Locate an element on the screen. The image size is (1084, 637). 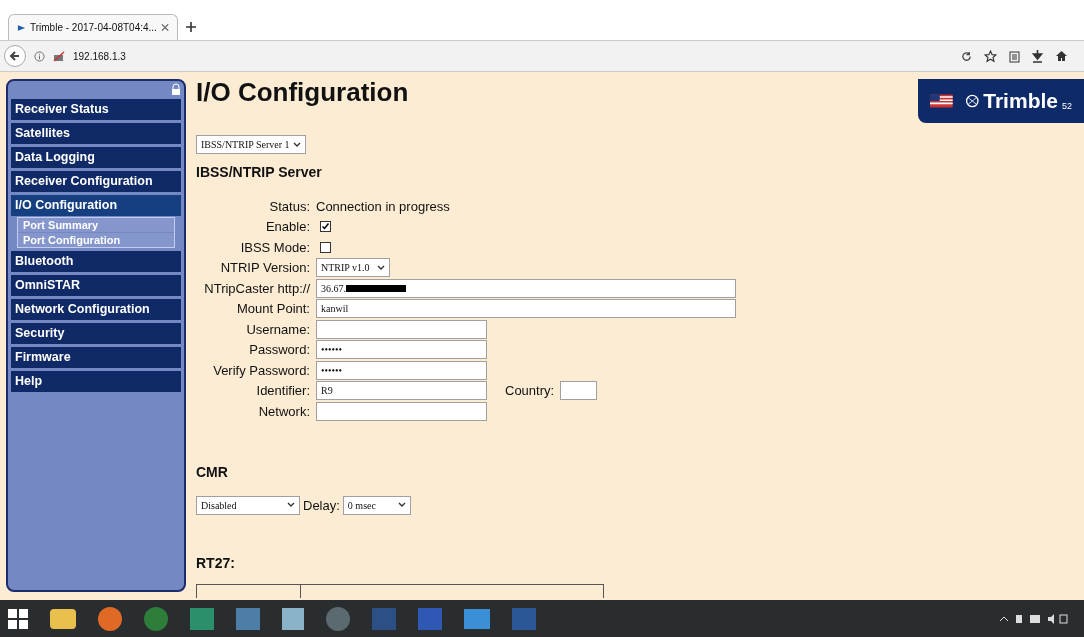
cmr-dropdown: Disabled is located at coordinates (248, 505).